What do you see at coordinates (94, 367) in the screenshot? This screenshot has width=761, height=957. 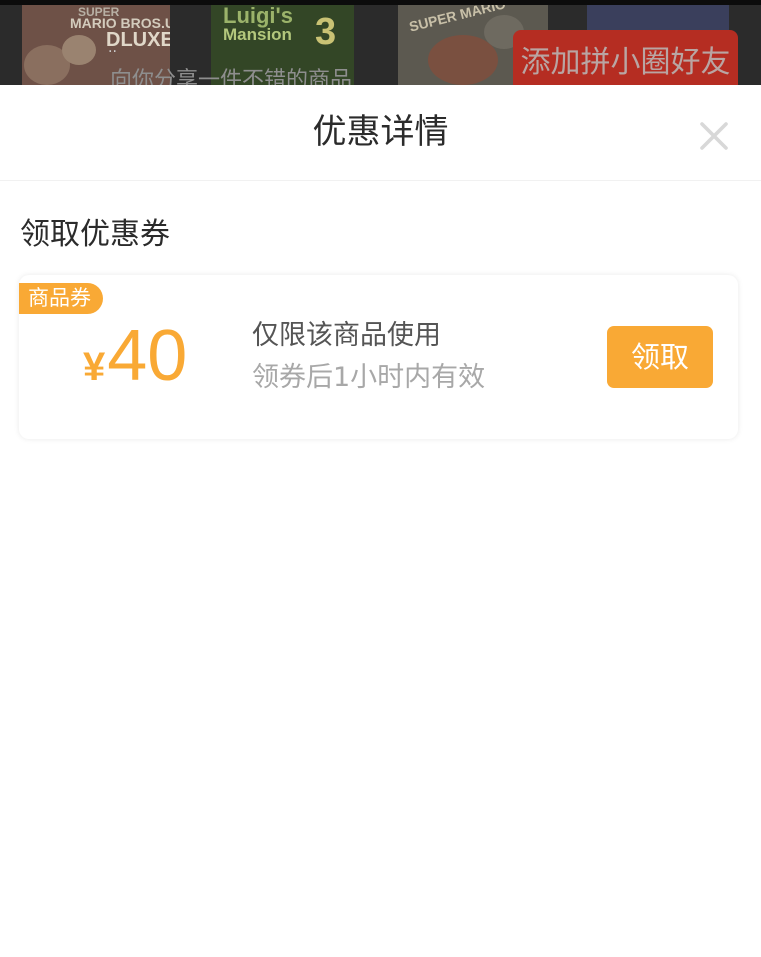 I see `currency-symbol: ¥` at bounding box center [94, 367].